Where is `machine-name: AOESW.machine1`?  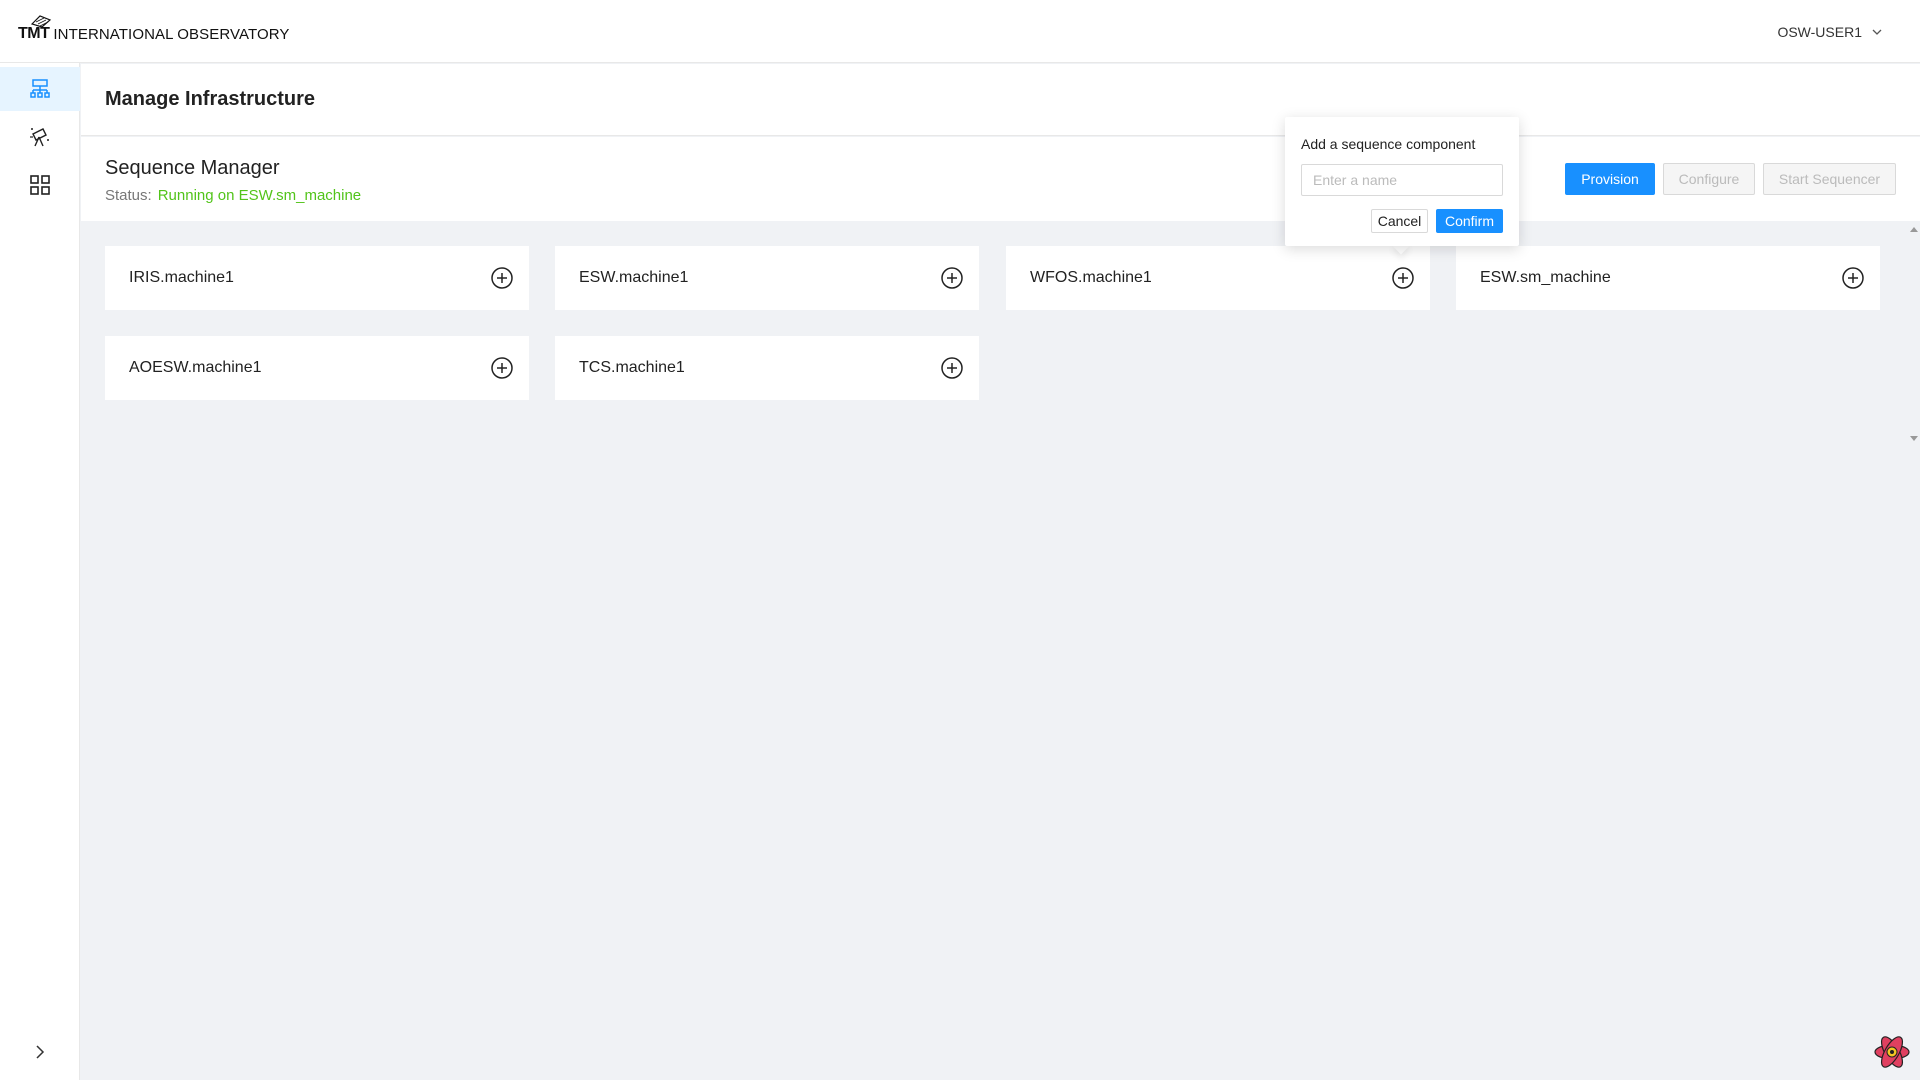
machine-name: AOESW.machine1 is located at coordinates (195, 367).